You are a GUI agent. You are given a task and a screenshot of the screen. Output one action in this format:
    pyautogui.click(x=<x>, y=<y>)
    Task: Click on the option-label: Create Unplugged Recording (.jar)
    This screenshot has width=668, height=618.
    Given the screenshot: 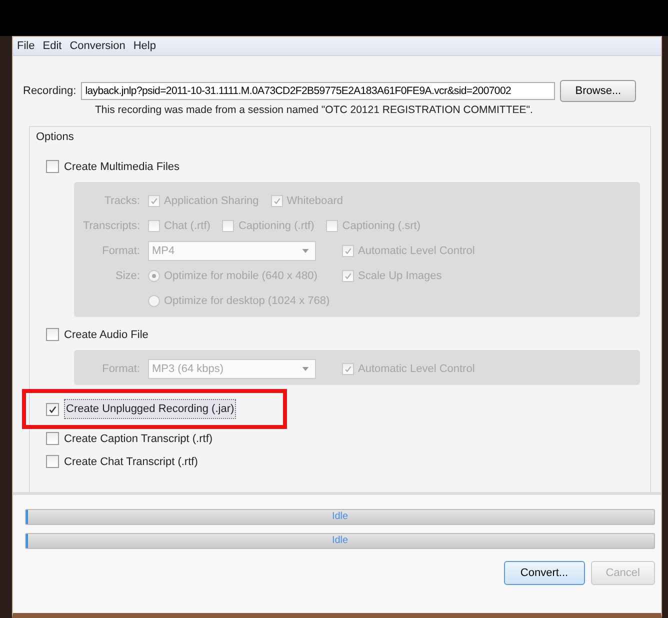 What is the action you would take?
    pyautogui.click(x=150, y=409)
    